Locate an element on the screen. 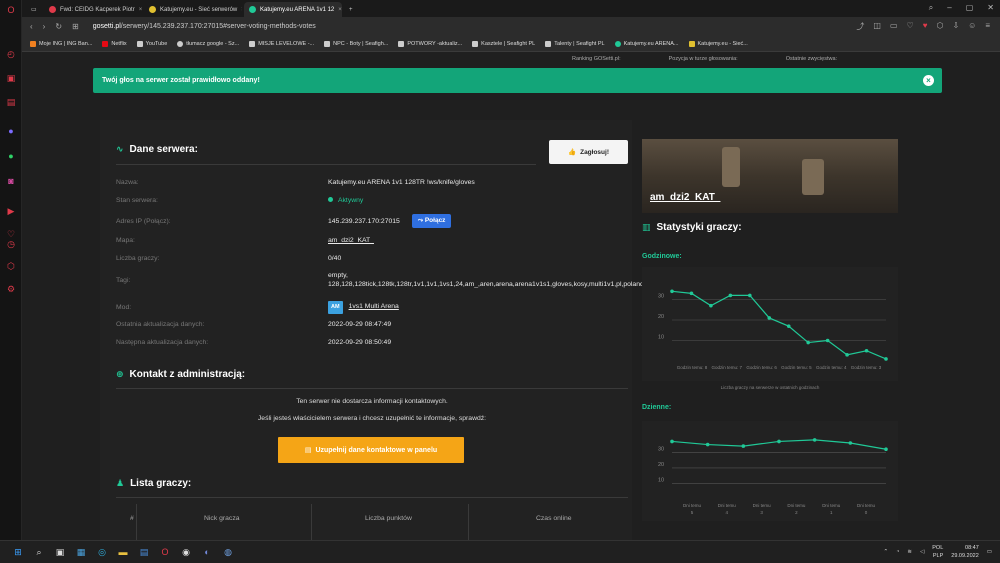 The height and width of the screenshot is (563, 1000). bookmark-item: Kasztele | Seafight PL is located at coordinates (503, 43).